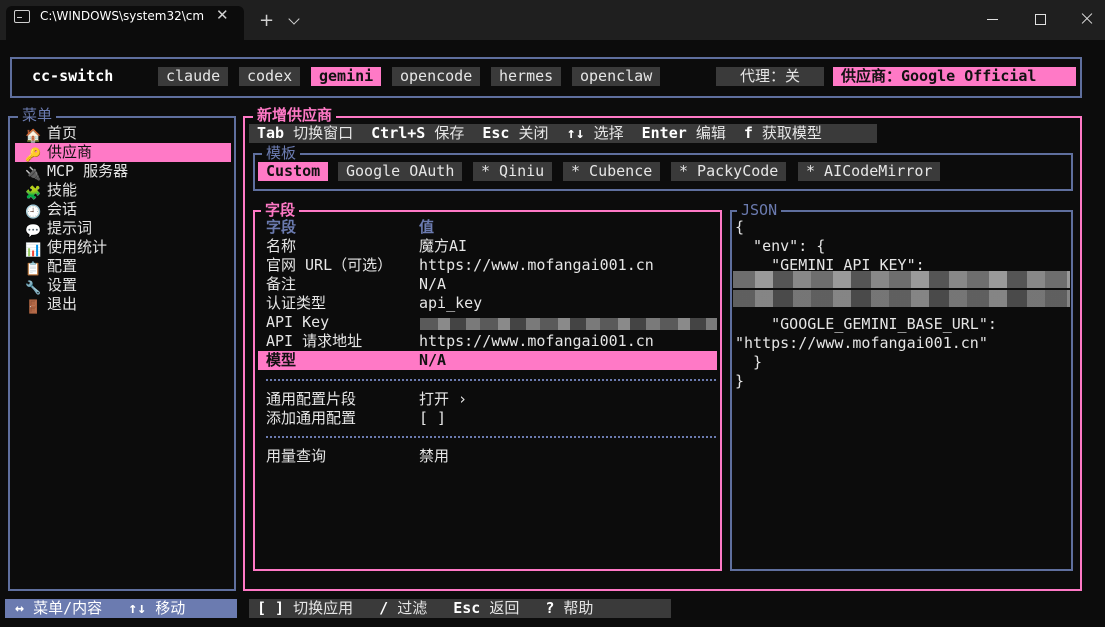 The height and width of the screenshot is (627, 1105). I want to click on app-tab-openclaw: openclaw, so click(616, 76).